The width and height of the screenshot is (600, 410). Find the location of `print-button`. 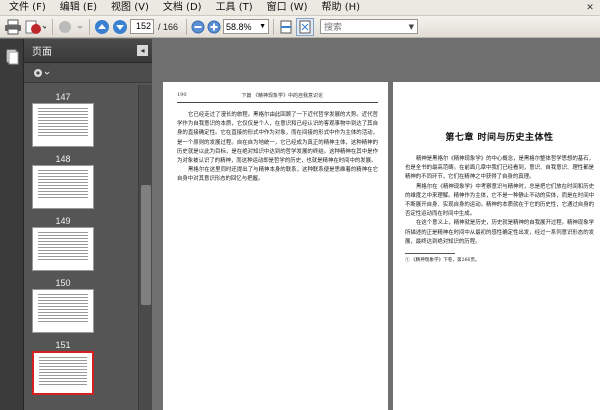

print-button is located at coordinates (13, 27).